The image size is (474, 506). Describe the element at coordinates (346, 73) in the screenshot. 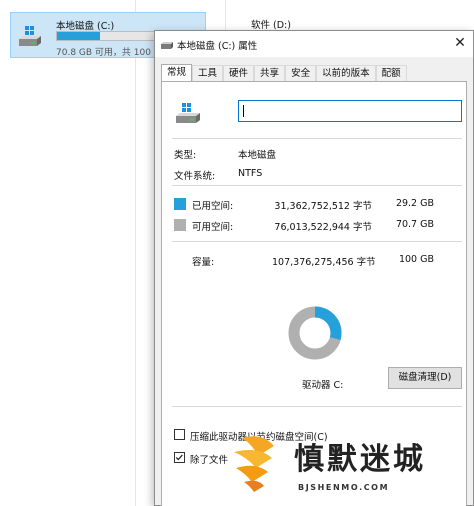

I see `tab-previous-versions: 以前的版本` at that location.